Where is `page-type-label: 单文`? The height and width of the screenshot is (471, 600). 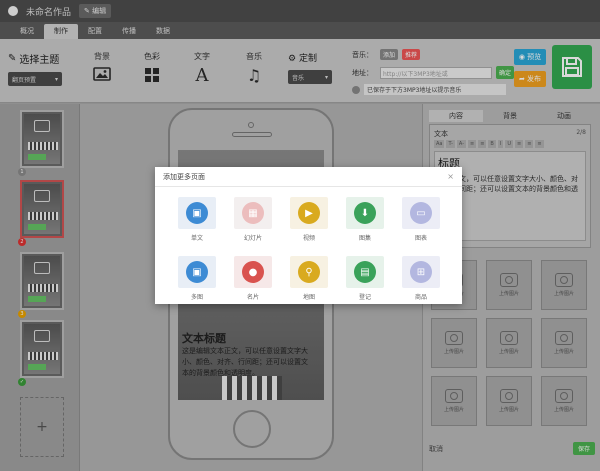 page-type-label: 单文 is located at coordinates (196, 238).